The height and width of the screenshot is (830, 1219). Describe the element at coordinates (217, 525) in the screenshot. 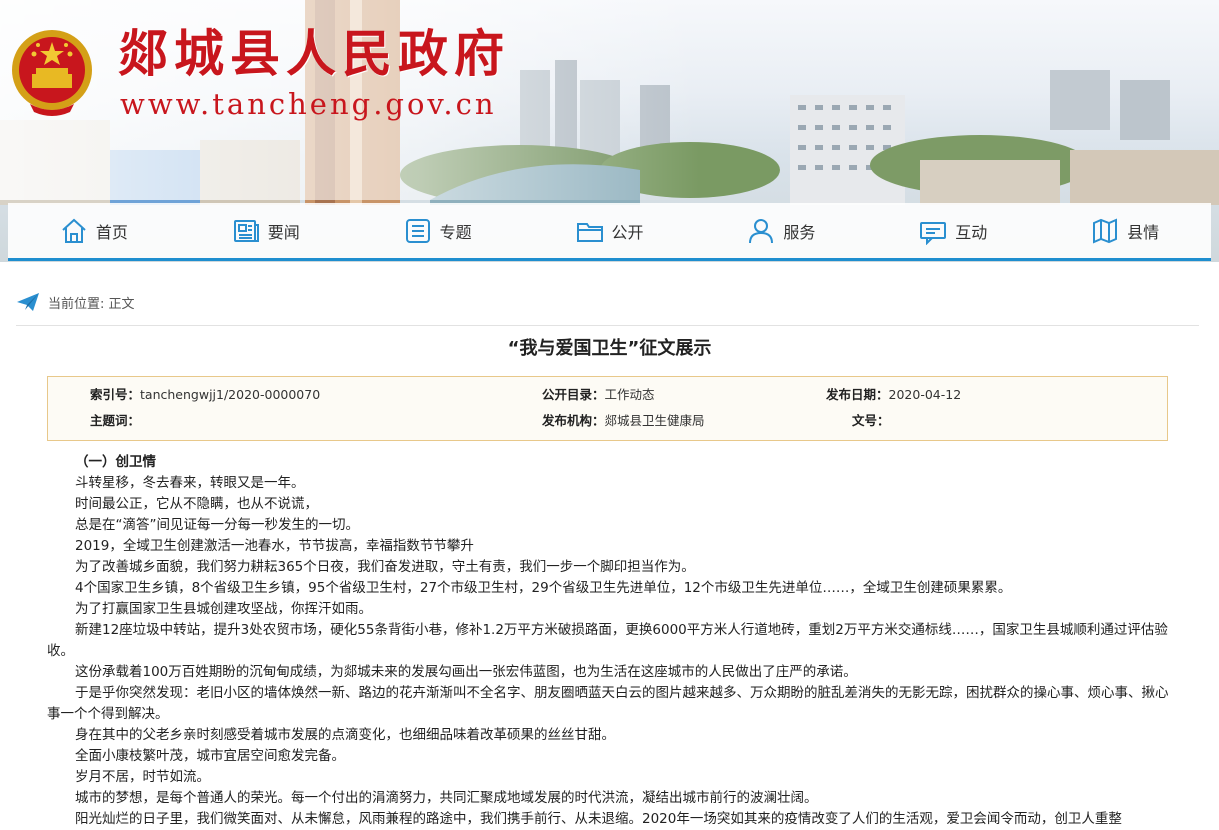

I see `paragraph: 总是在“滴答”间见证每一分每一秒发生的一切。` at that location.